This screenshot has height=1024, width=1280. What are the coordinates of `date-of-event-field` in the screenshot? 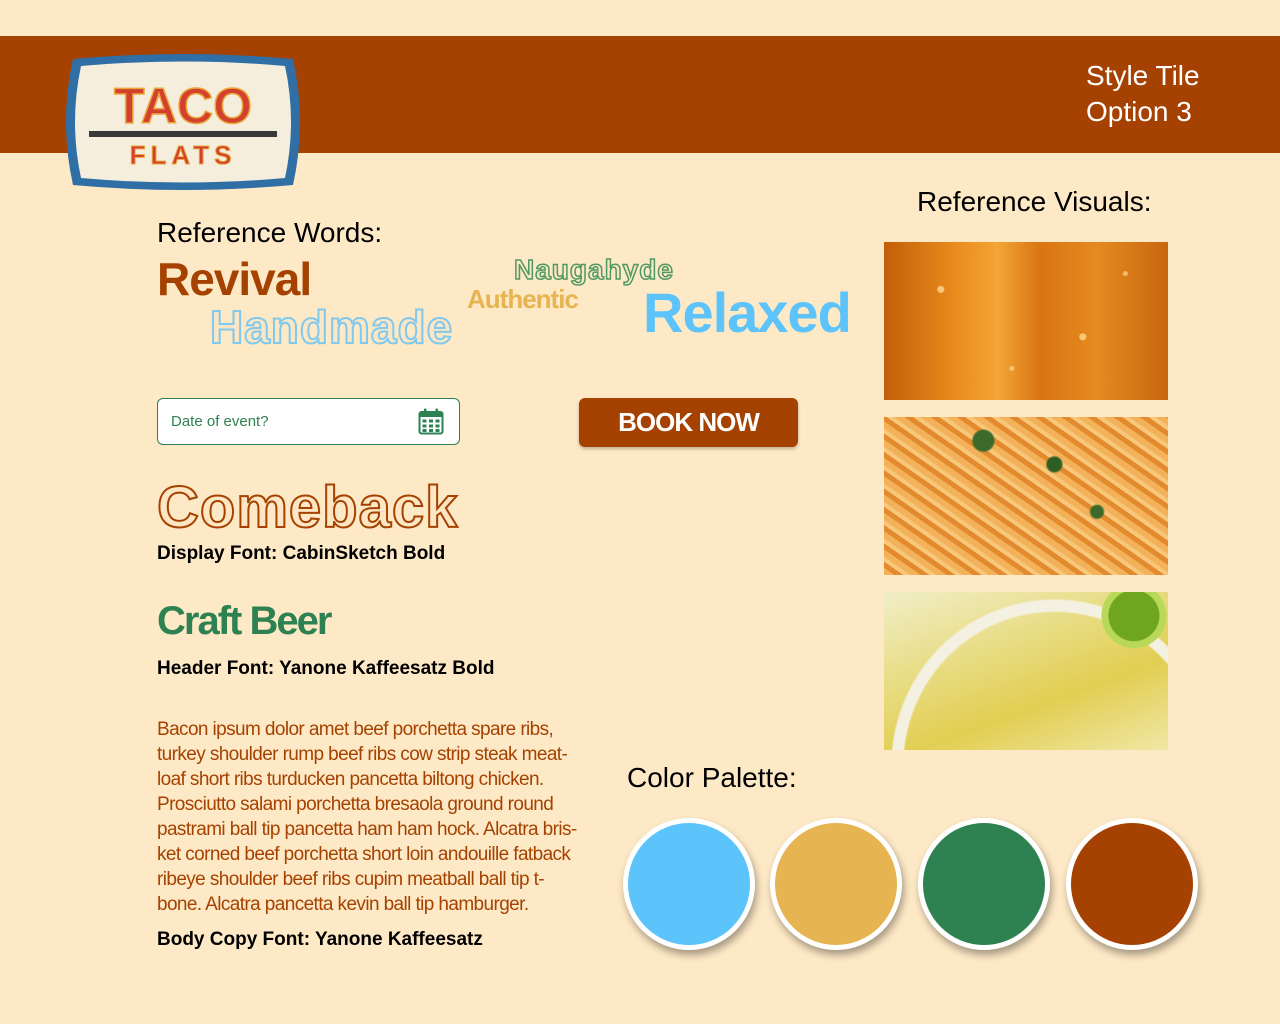 It's located at (308, 421).